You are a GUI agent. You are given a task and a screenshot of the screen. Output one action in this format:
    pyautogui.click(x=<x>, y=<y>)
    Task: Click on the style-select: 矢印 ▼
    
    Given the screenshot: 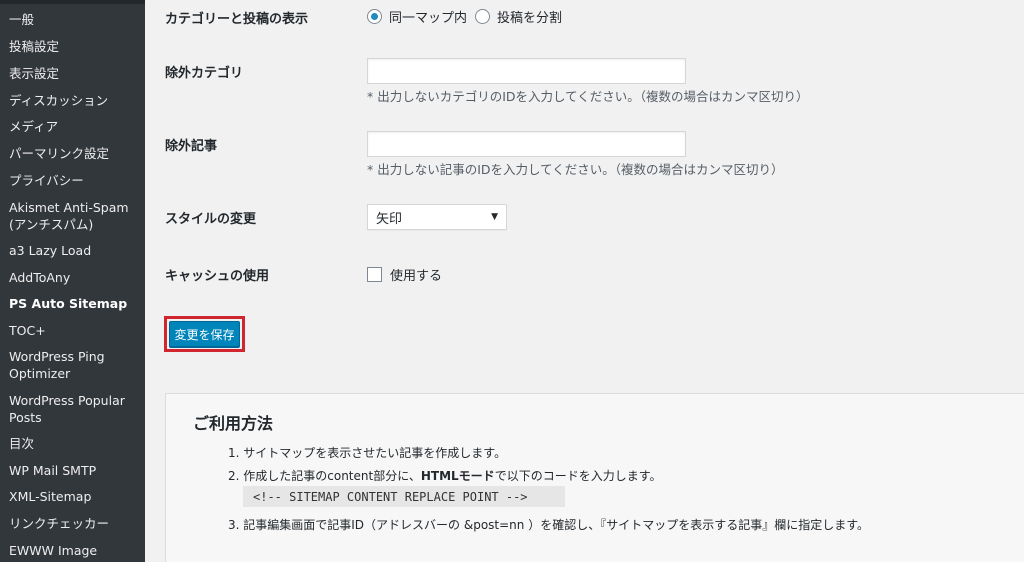 What is the action you would take?
    pyautogui.click(x=437, y=217)
    